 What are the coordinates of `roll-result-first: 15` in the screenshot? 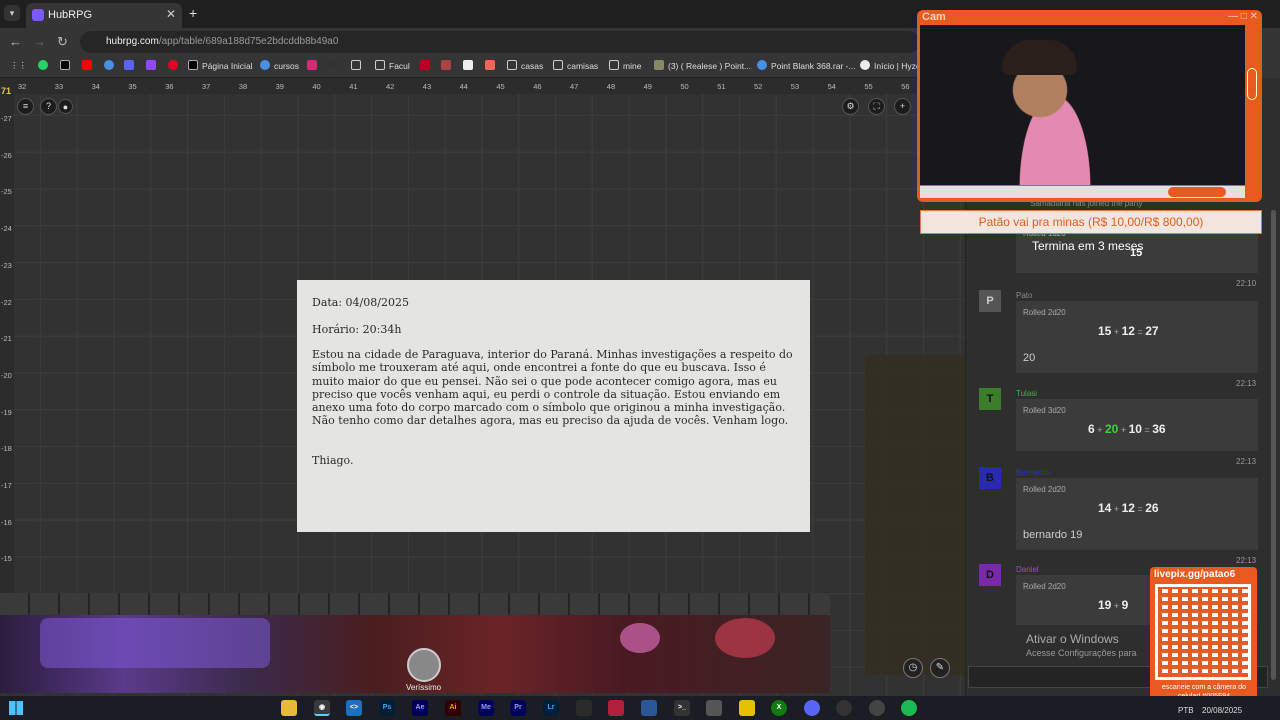 It's located at (1136, 253).